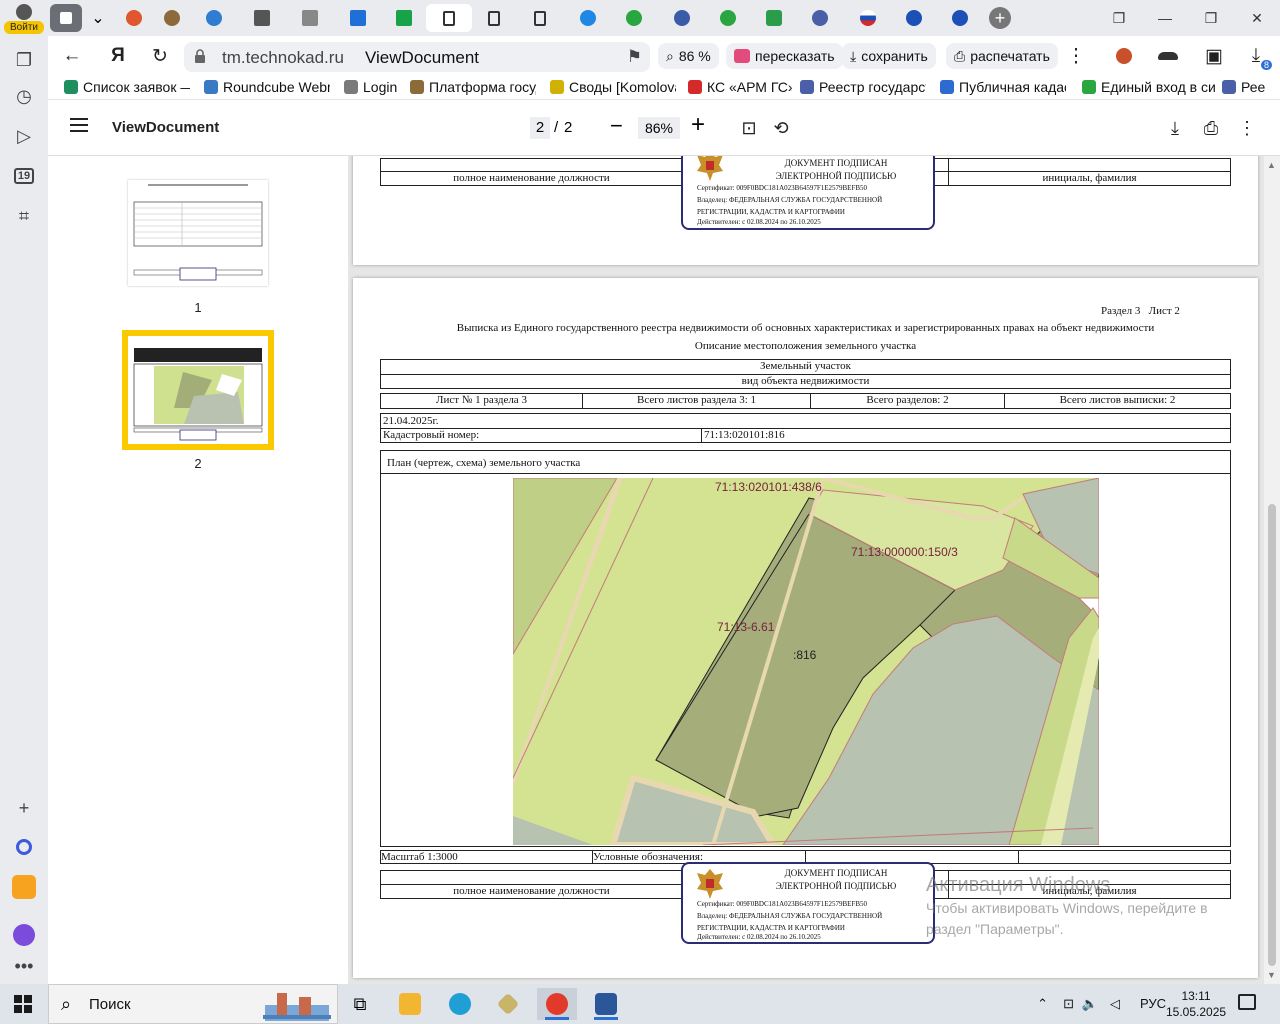  What do you see at coordinates (1000, 18) in the screenshot?
I see `new-tab-button: +` at bounding box center [1000, 18].